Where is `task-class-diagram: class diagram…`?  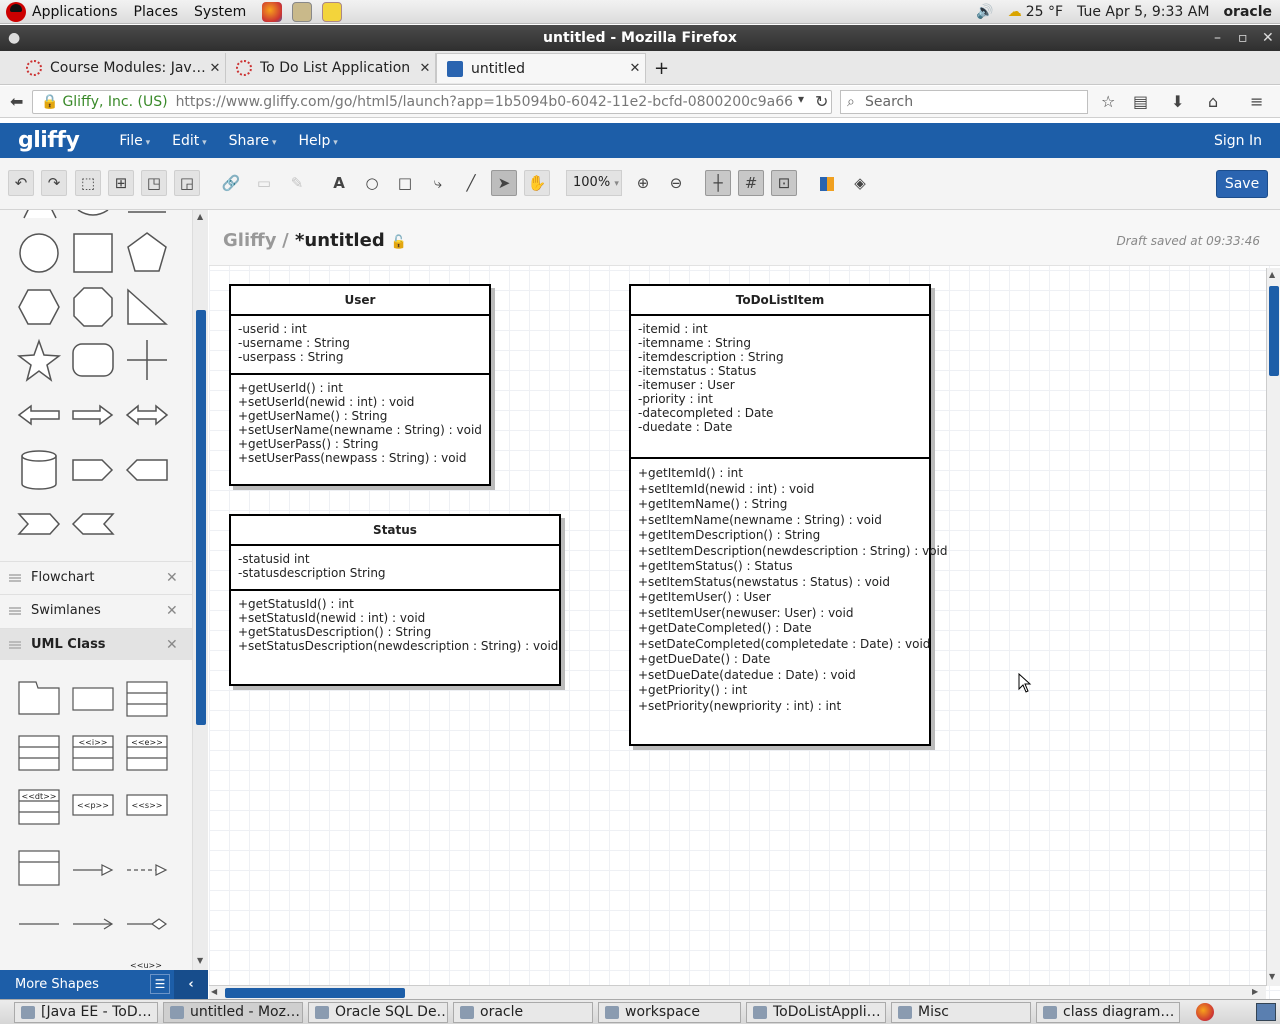
task-class-diagram: class diagram… is located at coordinates (1108, 1012).